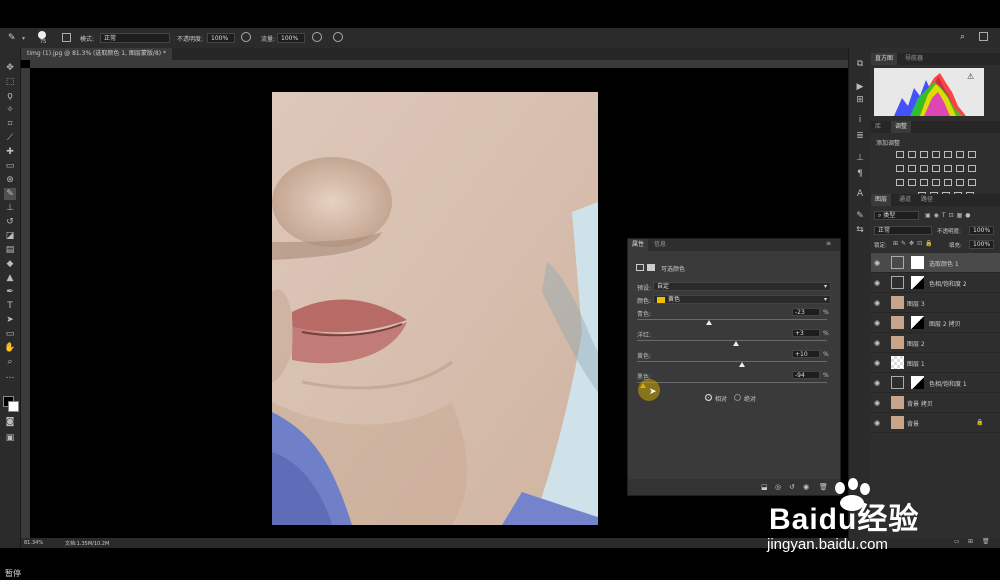 The image size is (1000, 580). I want to click on adjustment-a-icon, so click(924, 182).